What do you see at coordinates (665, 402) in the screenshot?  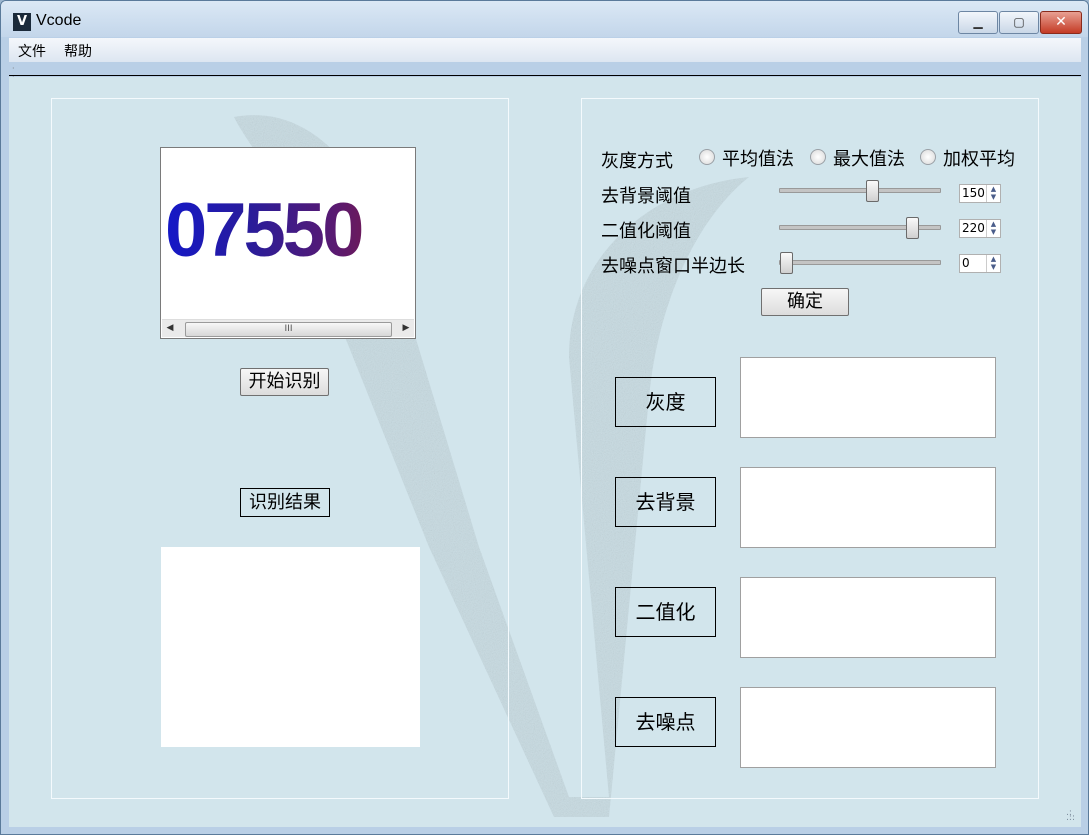 I see `stage-gray-label: 灰度` at bounding box center [665, 402].